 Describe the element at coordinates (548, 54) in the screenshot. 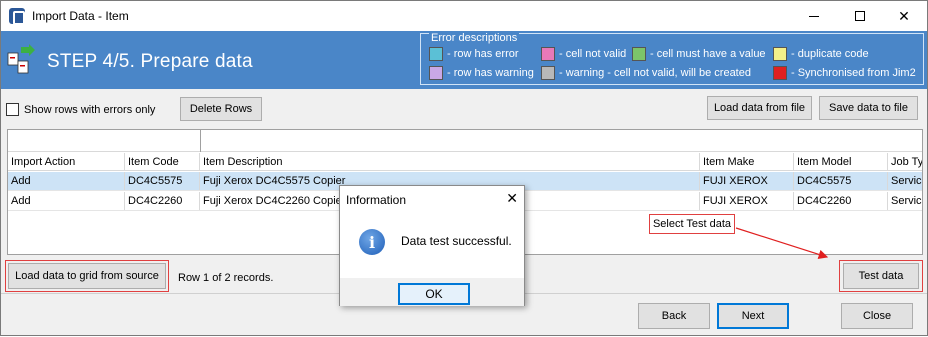

I see `swatch-cell-not-valid` at that location.